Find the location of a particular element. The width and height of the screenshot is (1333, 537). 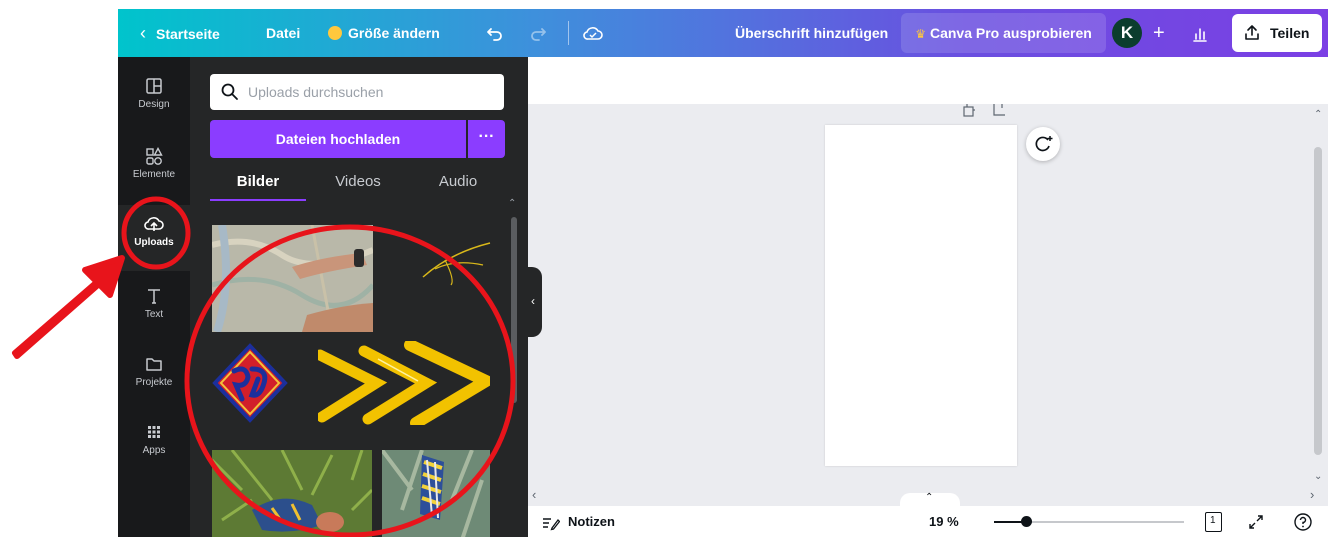

share-button: Teilen is located at coordinates (1277, 33).